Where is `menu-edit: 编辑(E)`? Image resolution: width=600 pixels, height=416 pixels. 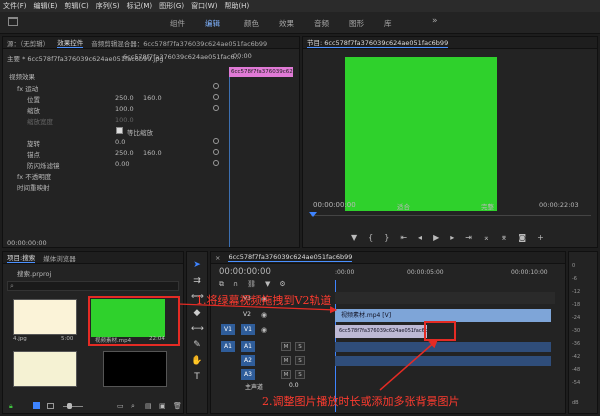 menu-edit: 编辑(E) is located at coordinates (46, 6).